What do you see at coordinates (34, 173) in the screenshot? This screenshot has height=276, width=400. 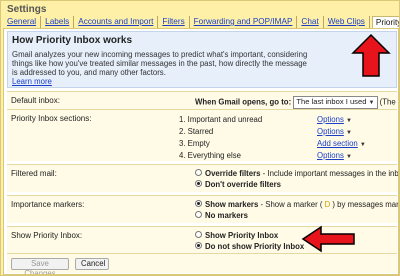 I see `filtered-mail-label: Filtered mail:` at bounding box center [34, 173].